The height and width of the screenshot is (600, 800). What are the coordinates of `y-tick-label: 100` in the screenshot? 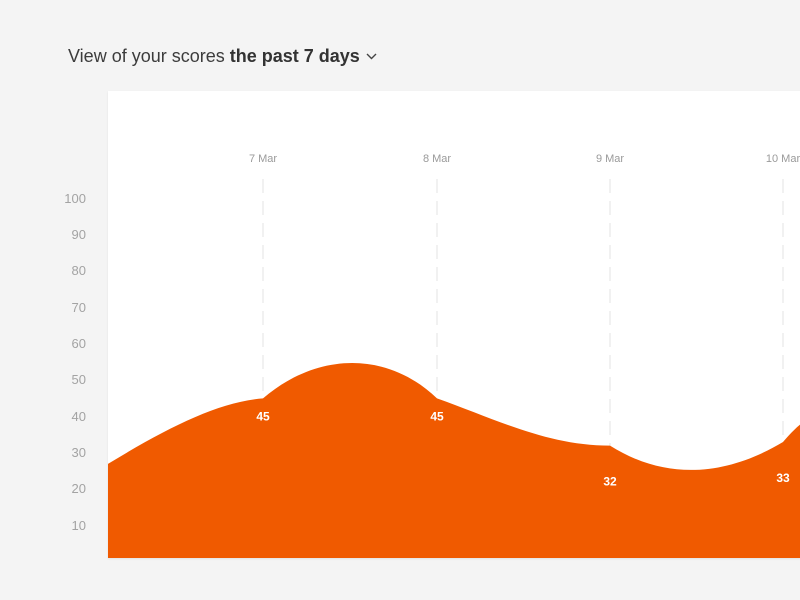 It's located at (75, 198).